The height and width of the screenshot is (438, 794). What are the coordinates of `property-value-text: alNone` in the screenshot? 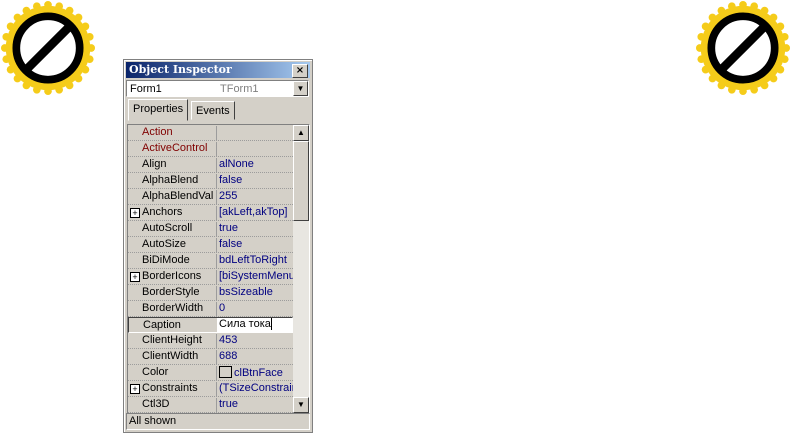 It's located at (236, 164).